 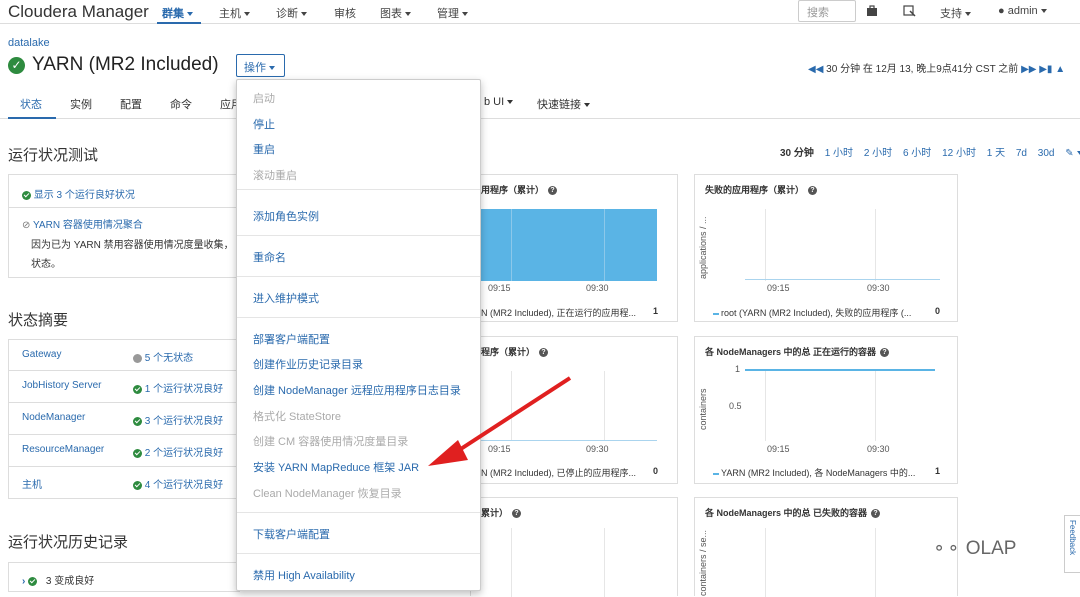 What do you see at coordinates (264, 149) in the screenshot?
I see `menu-item-restart: 重启` at bounding box center [264, 149].